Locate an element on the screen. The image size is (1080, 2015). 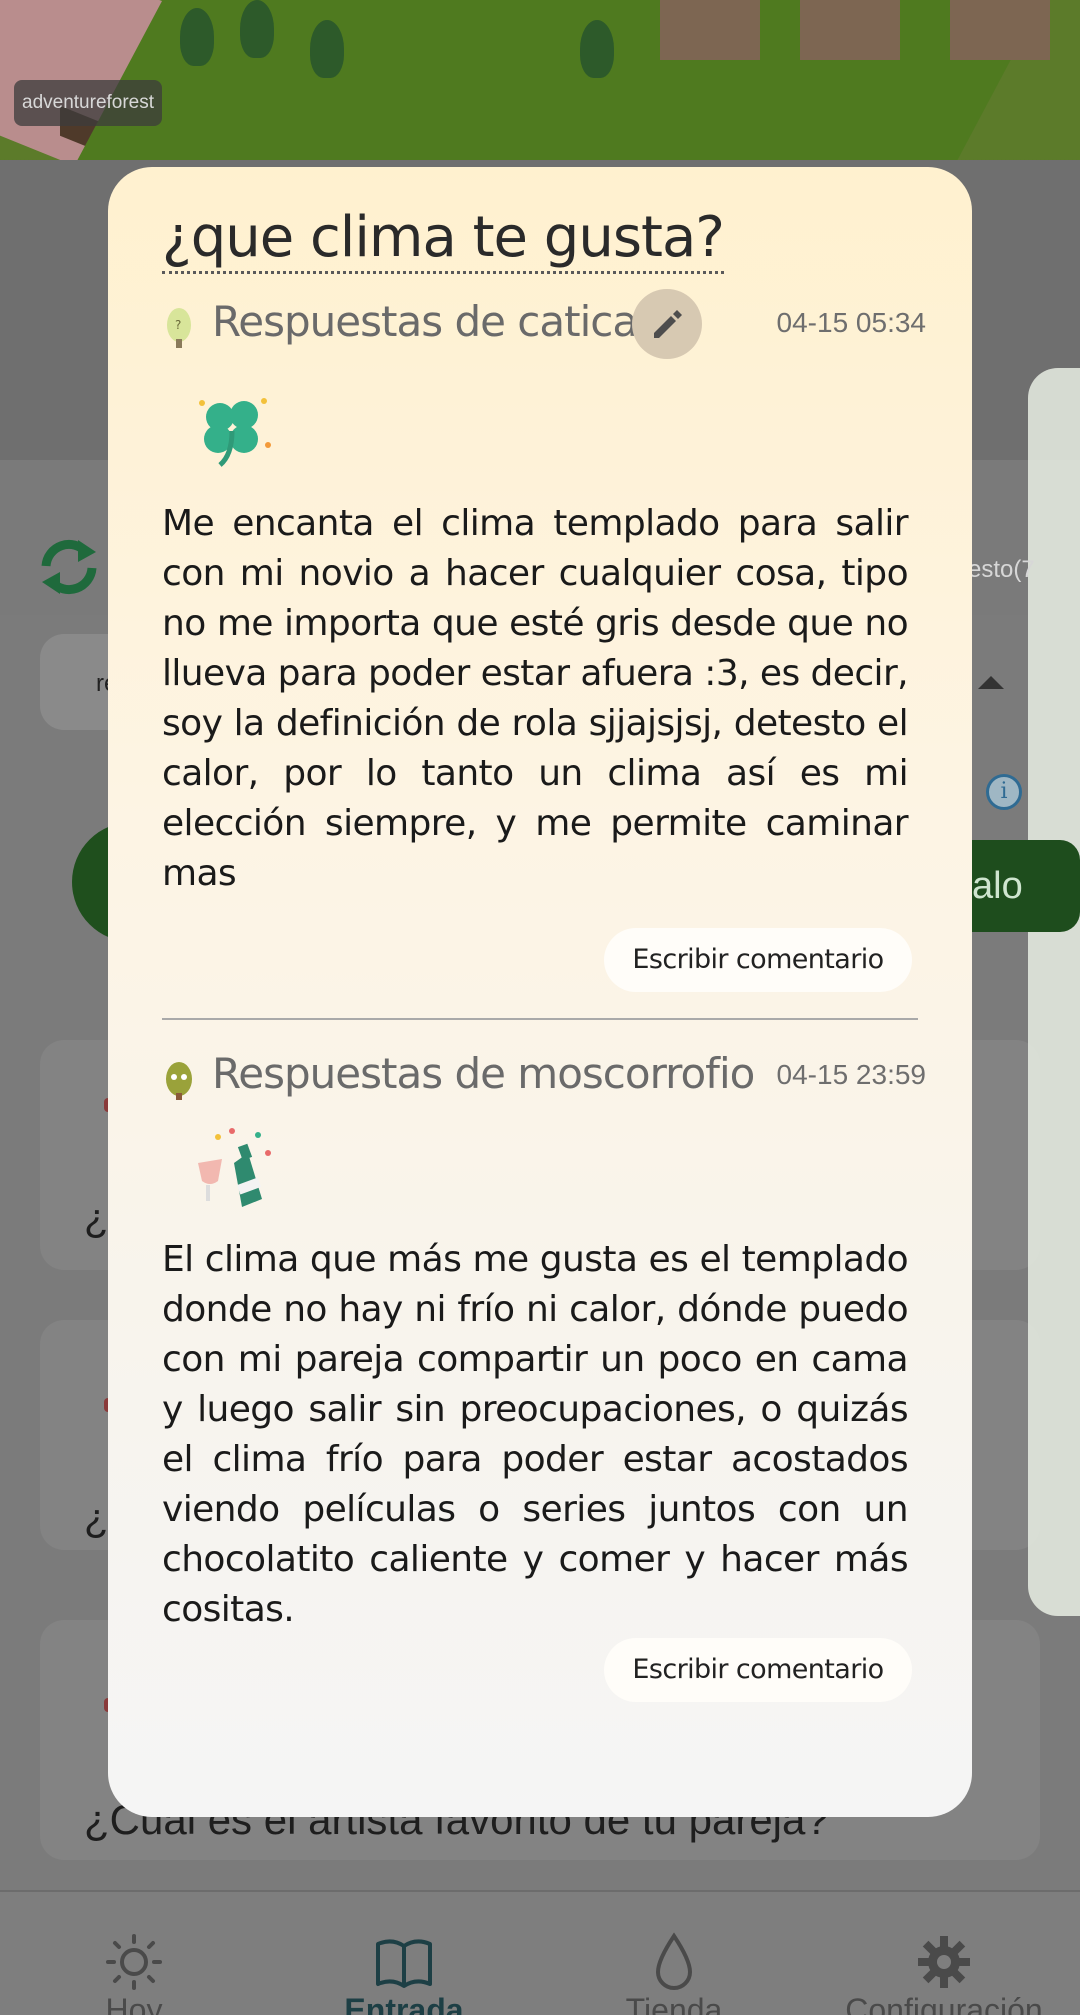
answer-header: ? Respuestas de catica 04-15 05:34 is located at coordinates (544, 324).